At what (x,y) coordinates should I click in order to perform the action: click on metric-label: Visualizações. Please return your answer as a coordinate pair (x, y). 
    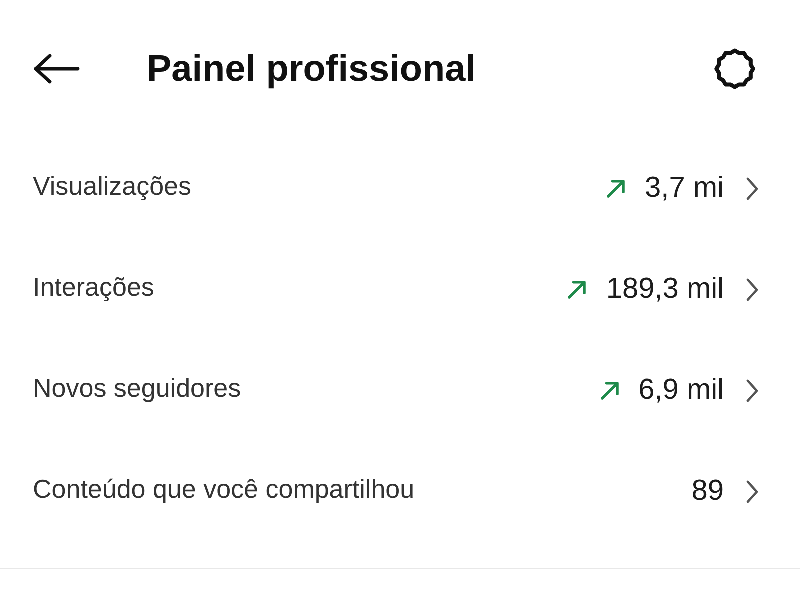
    Looking at the image, I should click on (112, 186).